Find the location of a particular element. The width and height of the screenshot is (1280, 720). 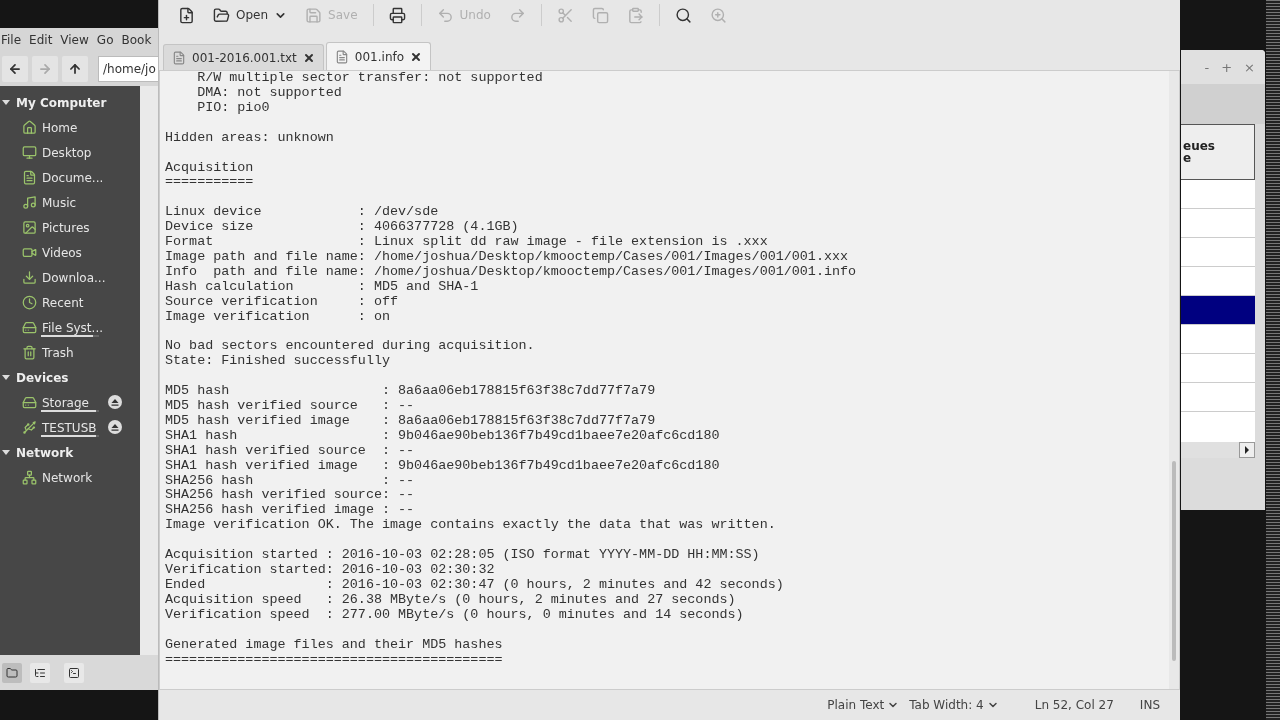

back-button is located at coordinates (15, 69).